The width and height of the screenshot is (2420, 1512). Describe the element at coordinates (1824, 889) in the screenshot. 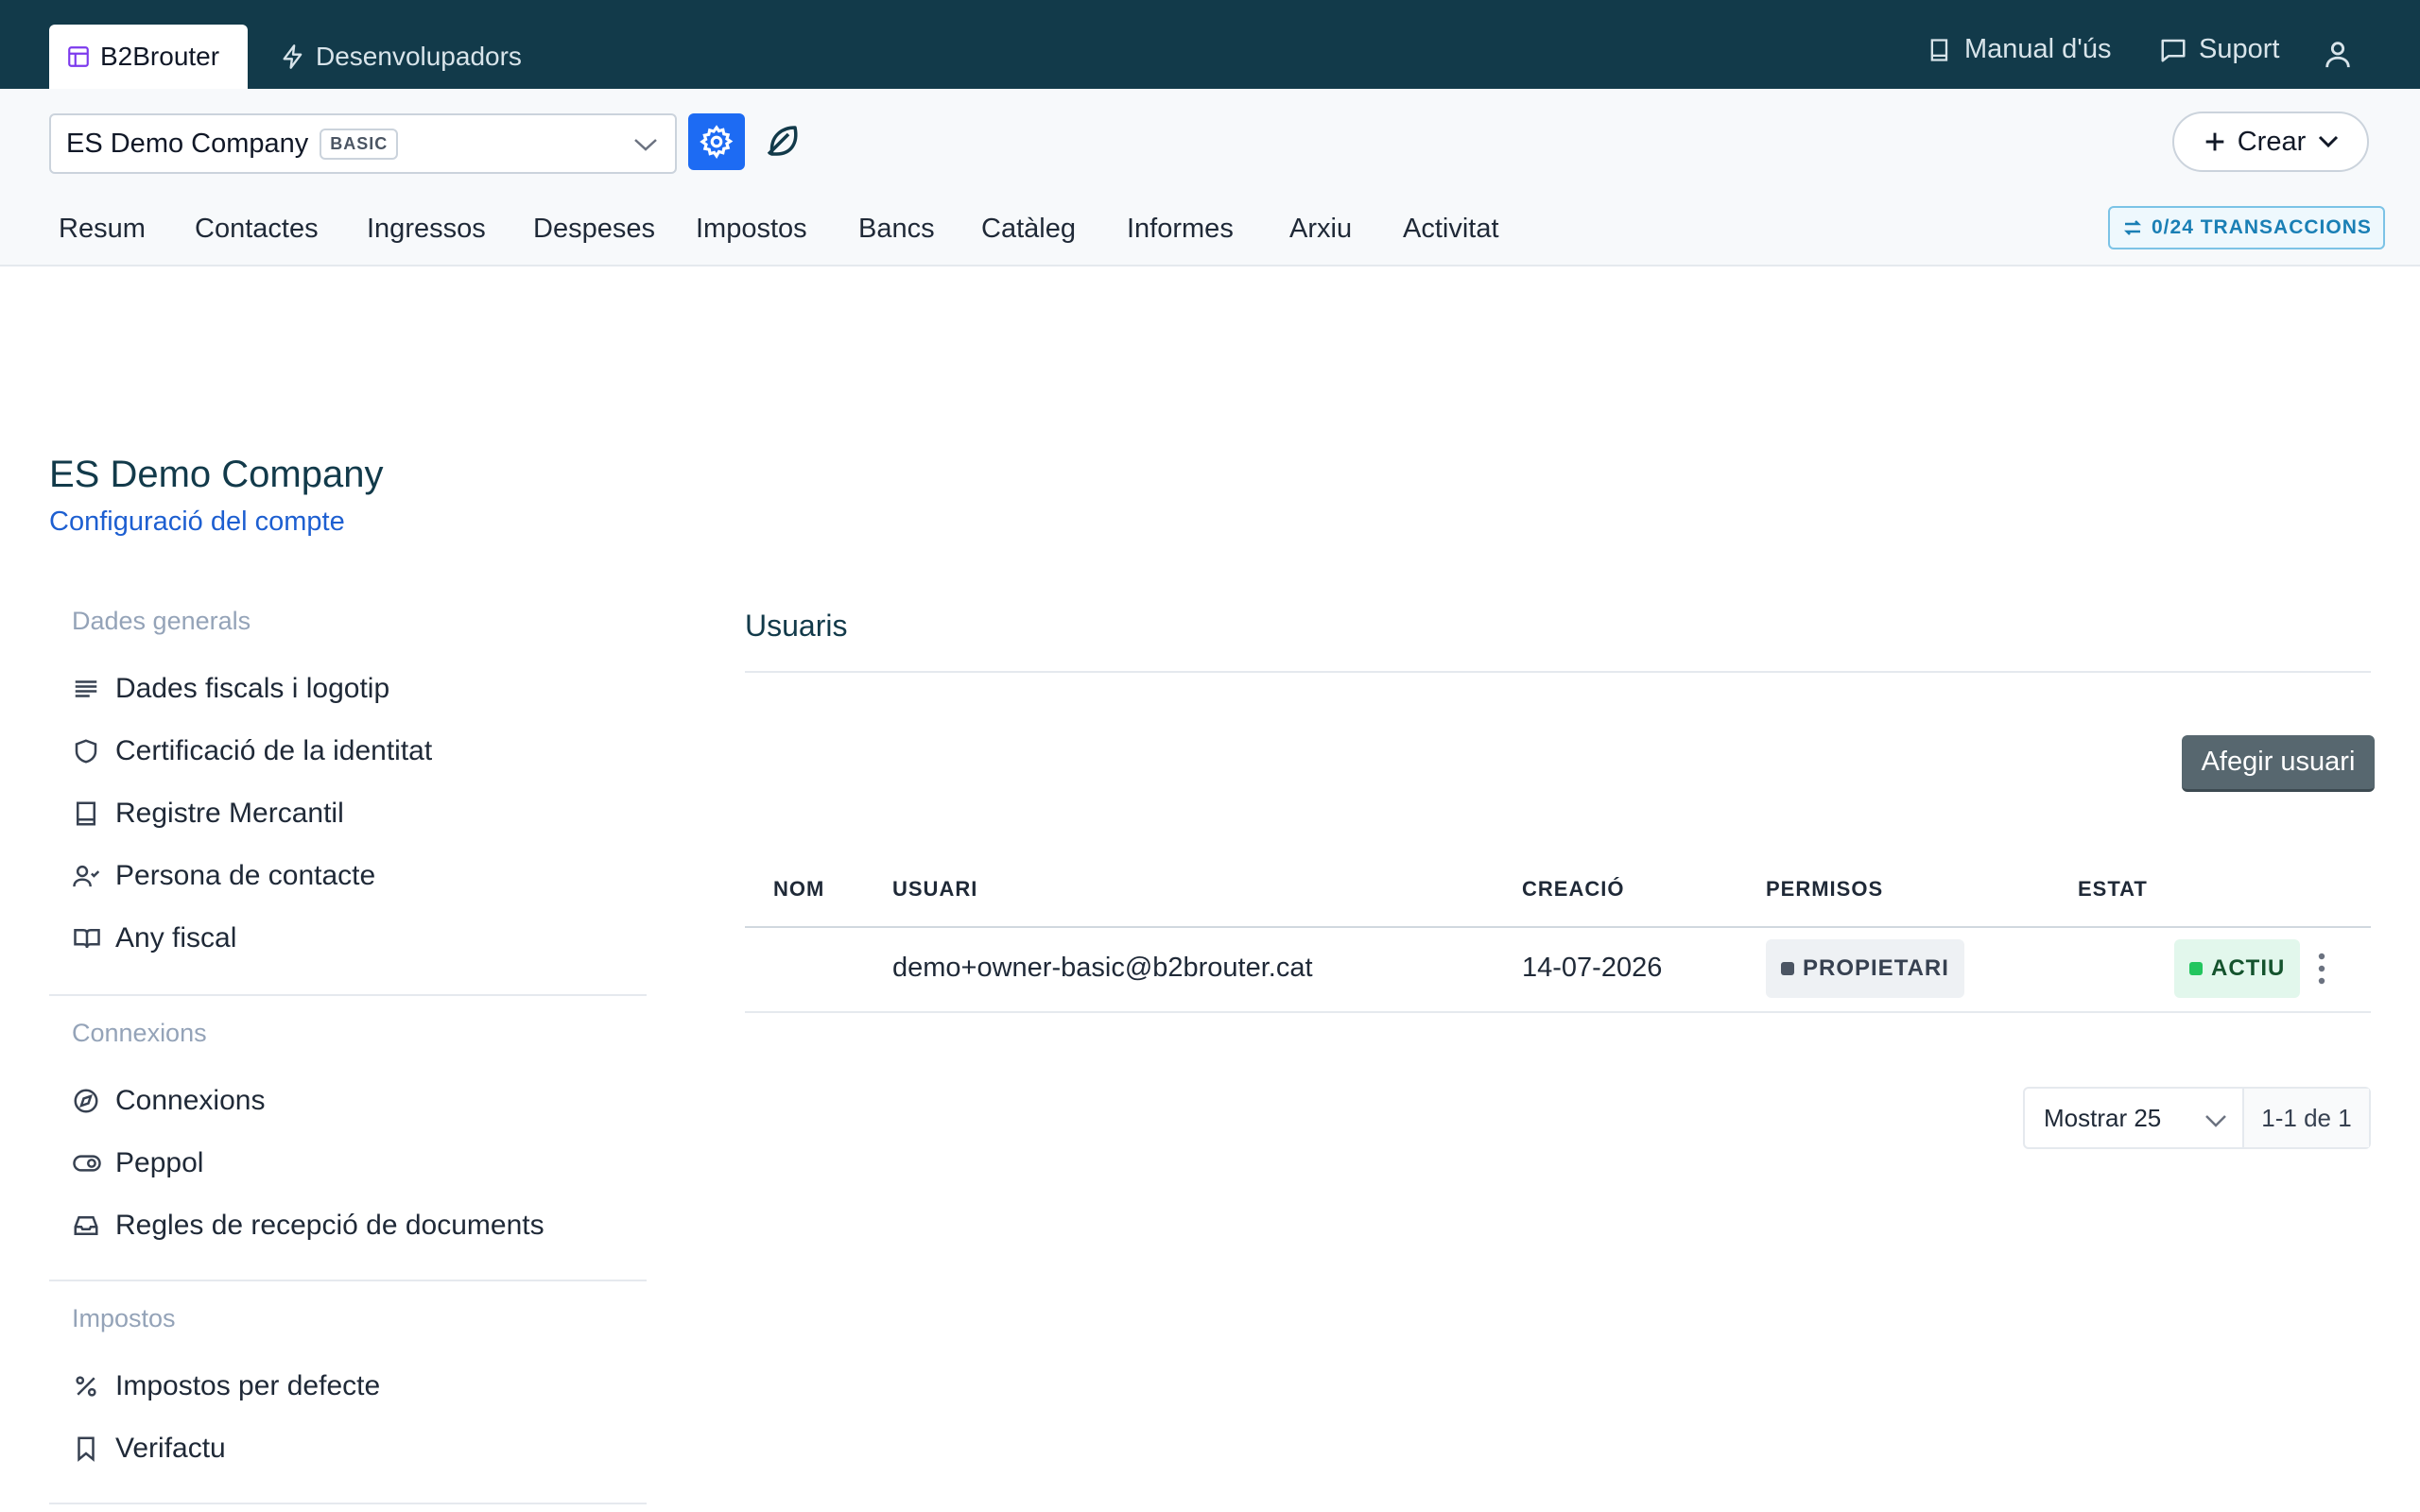

I see `column-header-permissions: PERMISOS` at that location.